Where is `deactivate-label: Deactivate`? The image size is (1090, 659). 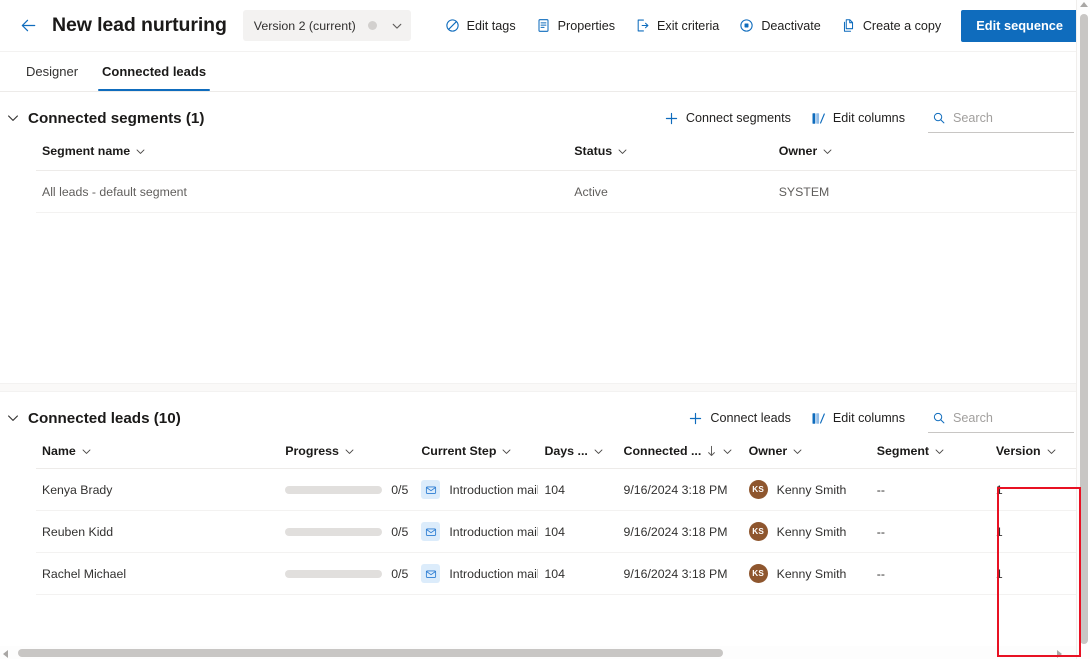
deactivate-label: Deactivate is located at coordinates (791, 25).